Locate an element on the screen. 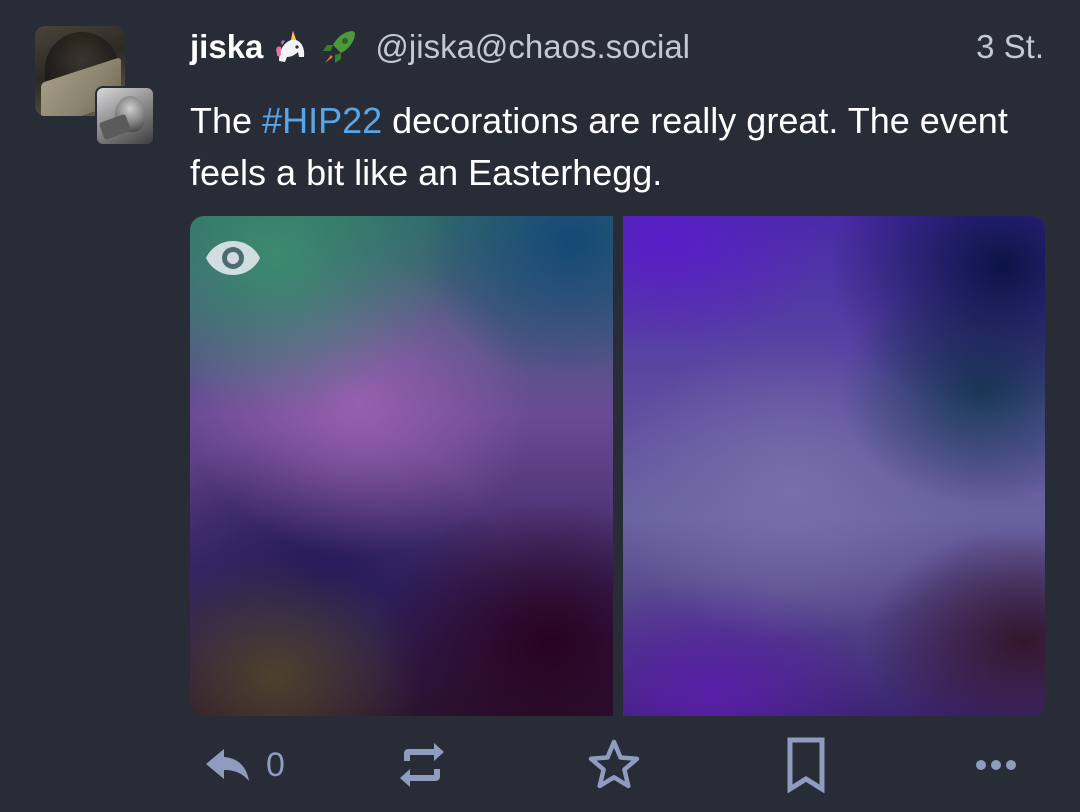 Image resolution: width=1080 pixels, height=812 pixels. avatar-device-shape is located at coordinates (115, 127).